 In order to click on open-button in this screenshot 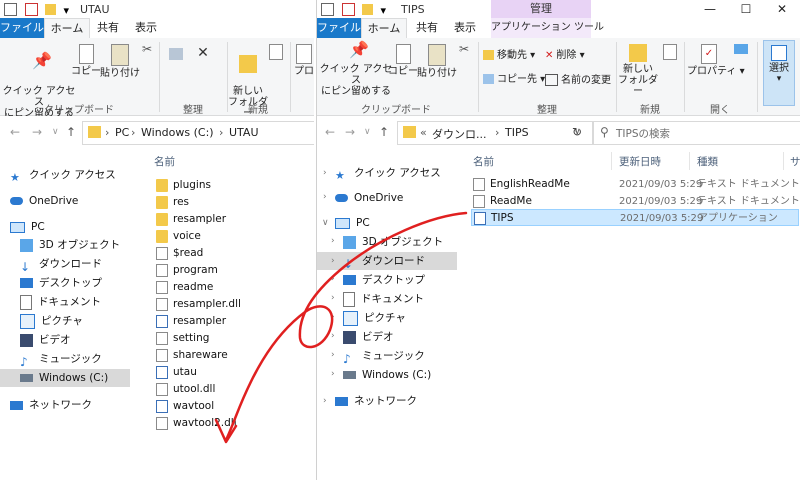, I will do `click(741, 50)`.